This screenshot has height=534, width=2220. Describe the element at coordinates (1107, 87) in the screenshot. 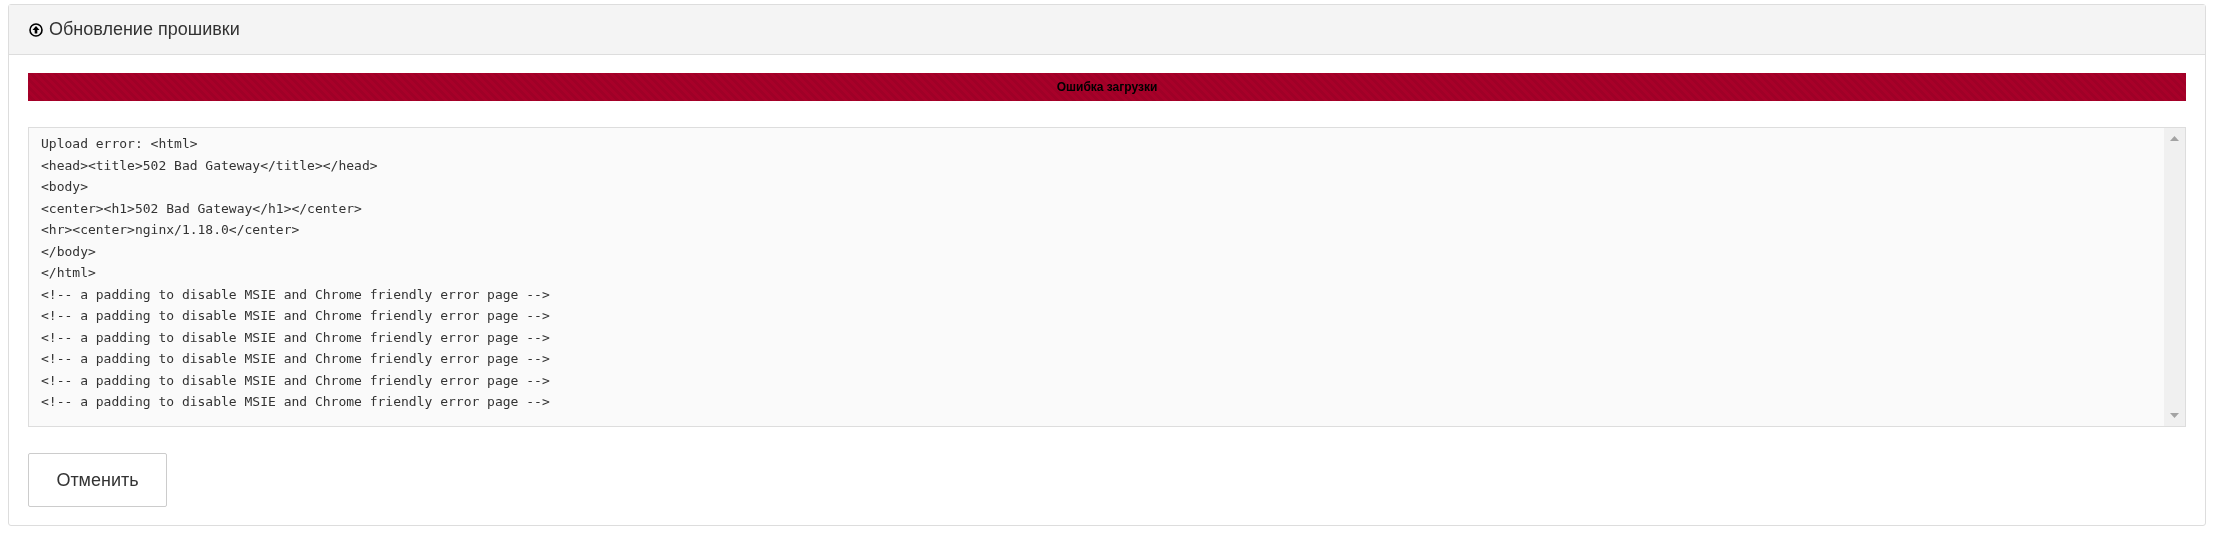

I see `progress-label: Ошибка загрузки` at that location.